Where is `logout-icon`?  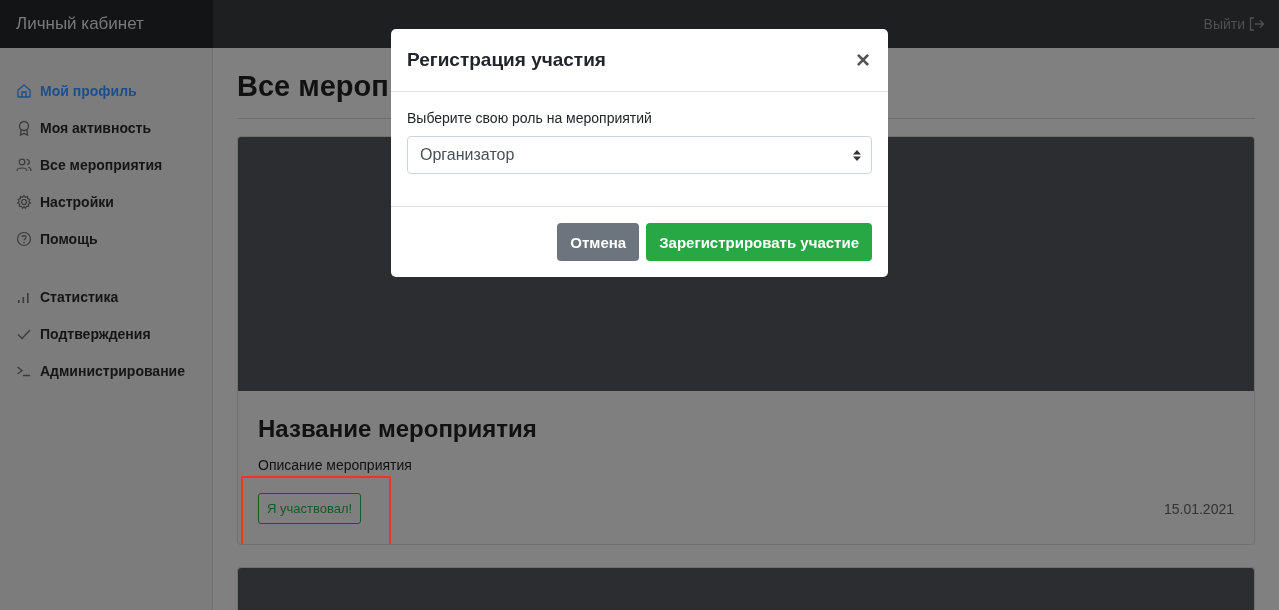 logout-icon is located at coordinates (1257, 24).